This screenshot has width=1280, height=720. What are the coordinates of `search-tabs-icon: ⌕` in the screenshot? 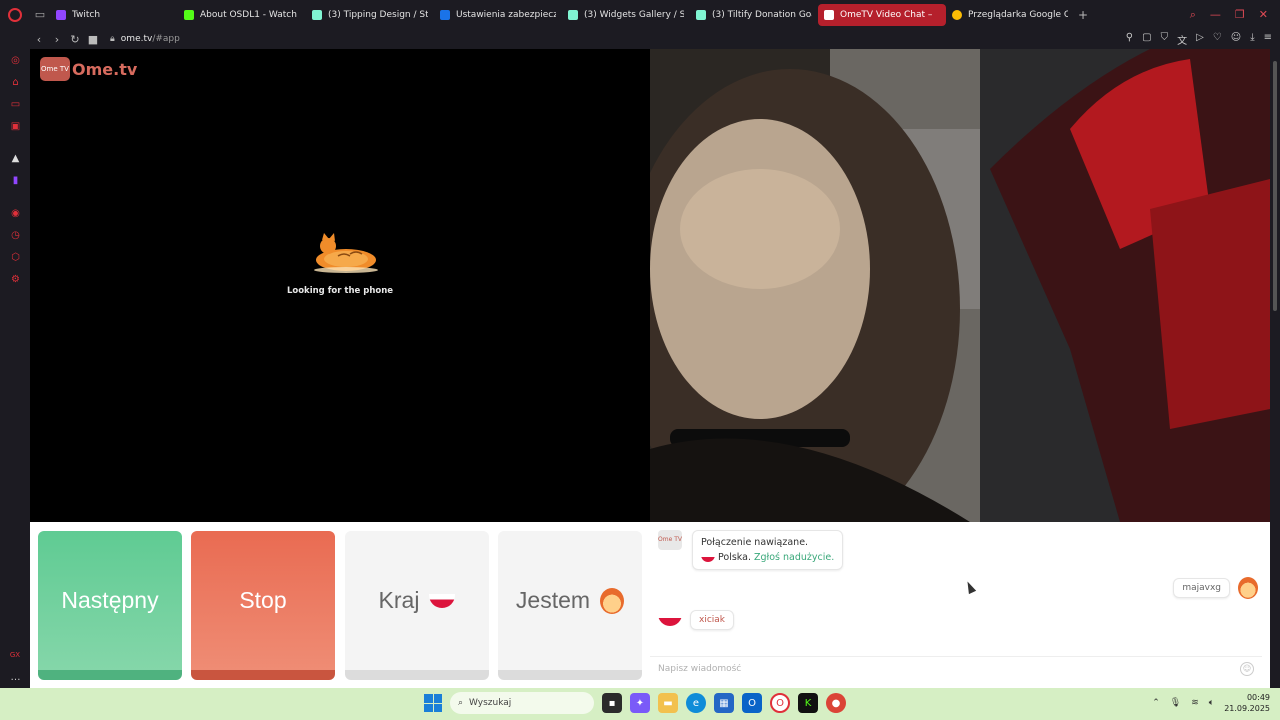 It's located at (1193, 15).